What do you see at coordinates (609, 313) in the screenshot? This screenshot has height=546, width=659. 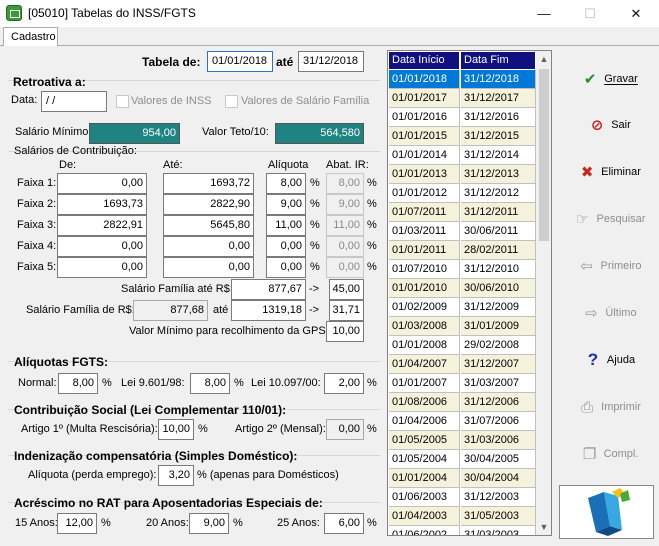 I see `ultimo-button: ⇨ Último` at bounding box center [609, 313].